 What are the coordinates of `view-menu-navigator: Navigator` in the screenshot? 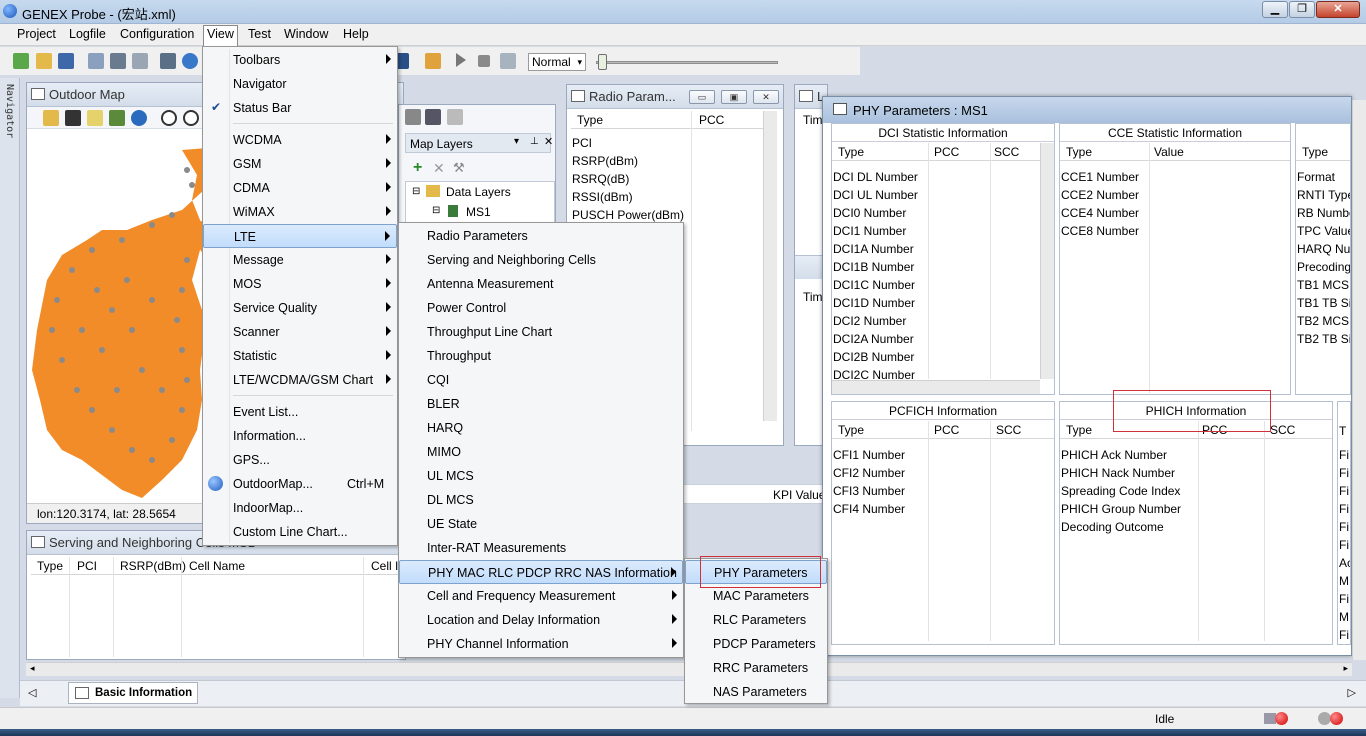 It's located at (300, 84).